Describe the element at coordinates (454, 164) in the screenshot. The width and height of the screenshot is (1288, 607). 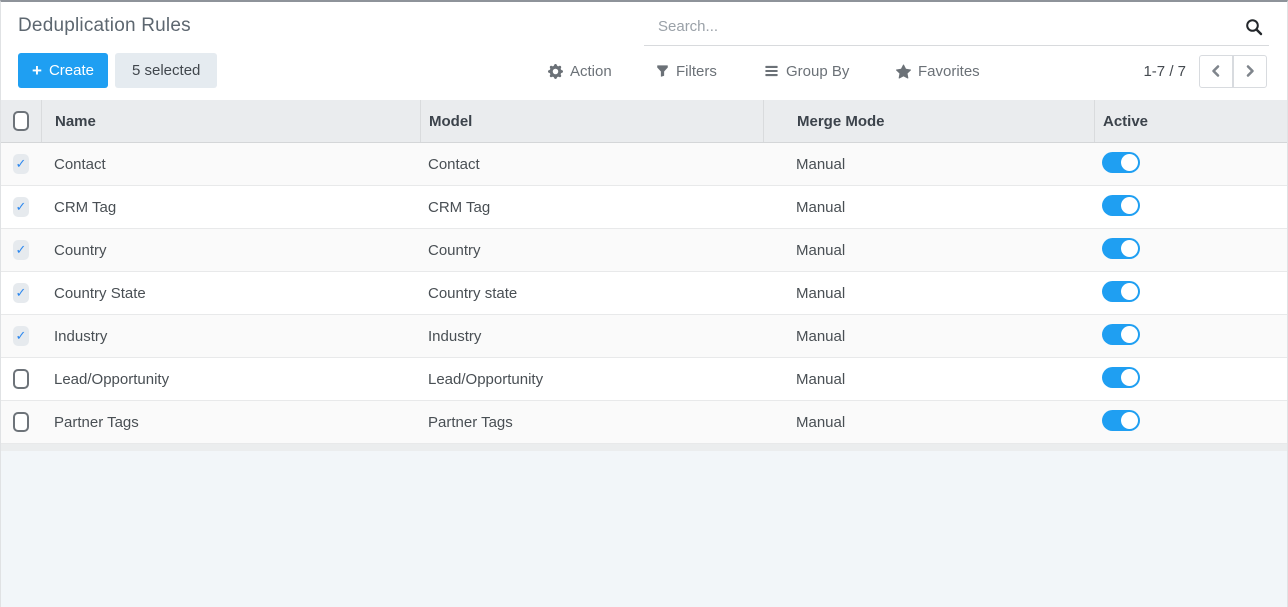
I see `cell-model: Contact` at that location.